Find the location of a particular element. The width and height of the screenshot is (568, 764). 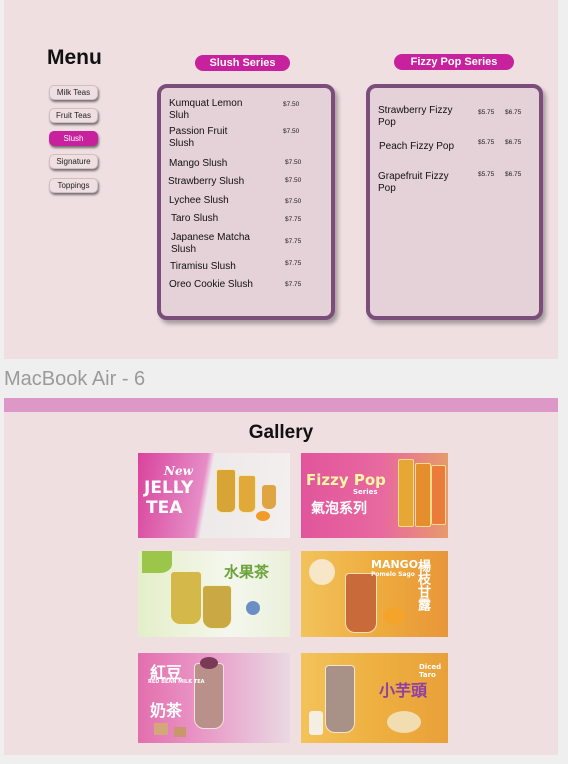

tile-text: Series is located at coordinates (365, 492).